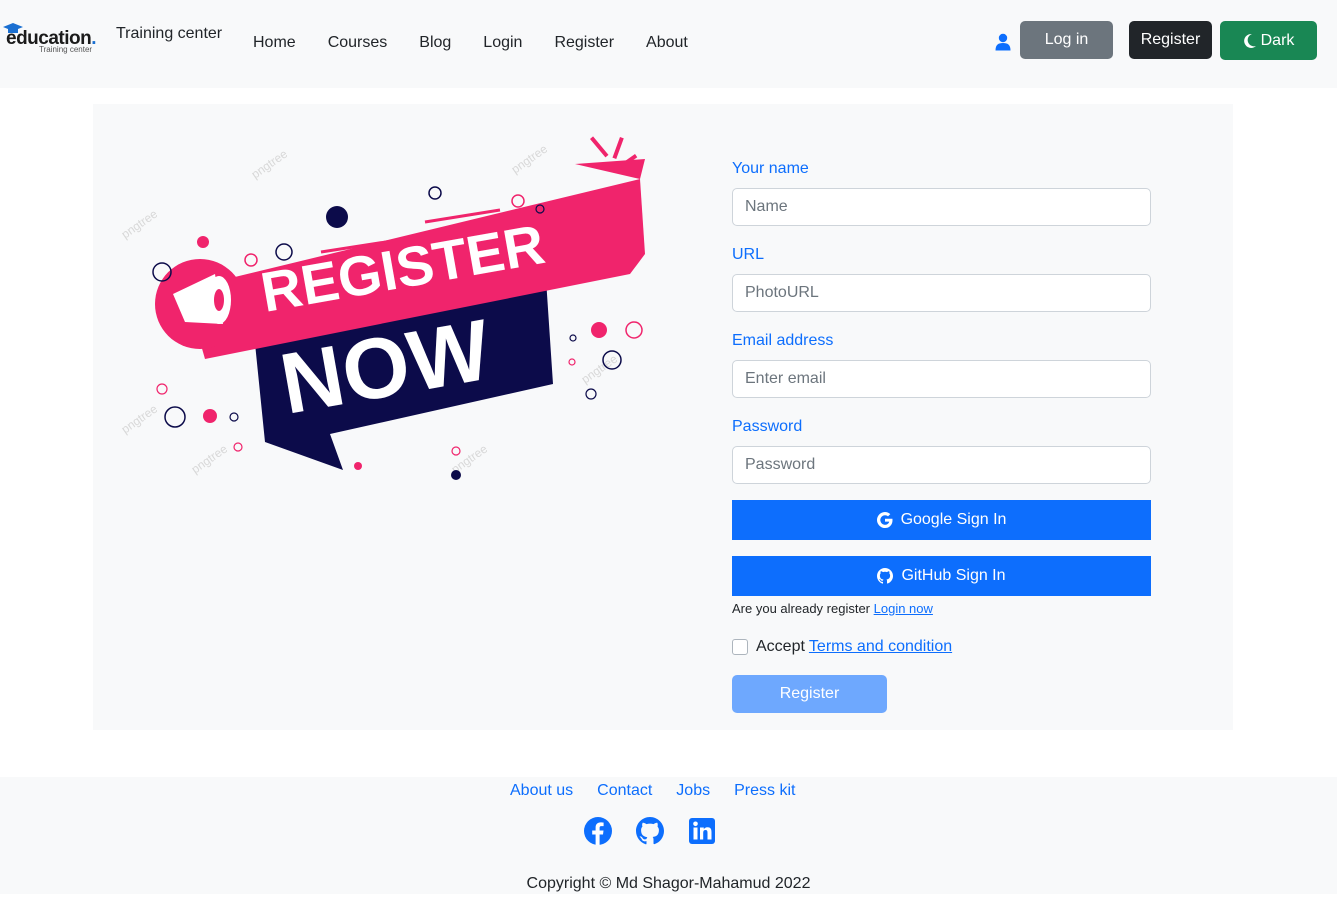  Describe the element at coordinates (1170, 40) in the screenshot. I see `register-button: Register` at that location.